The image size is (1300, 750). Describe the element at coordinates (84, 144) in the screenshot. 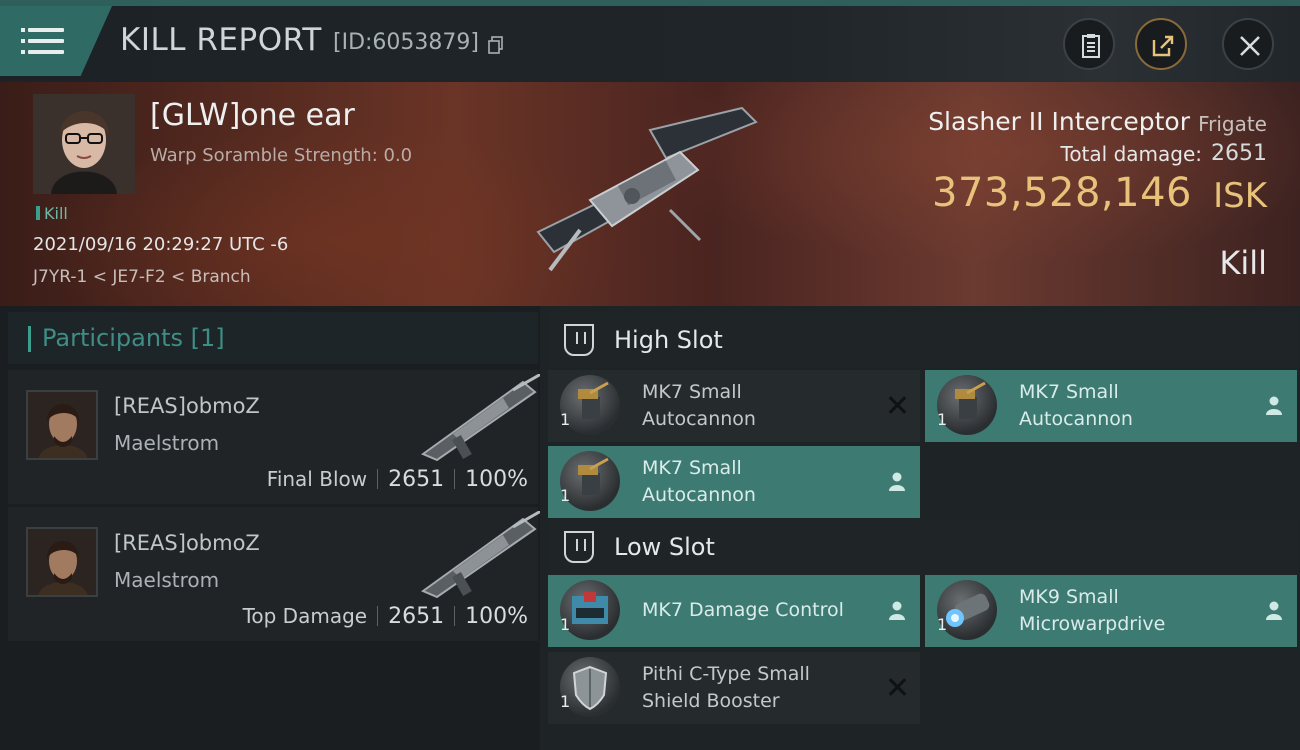

I see `victim-portrait` at that location.